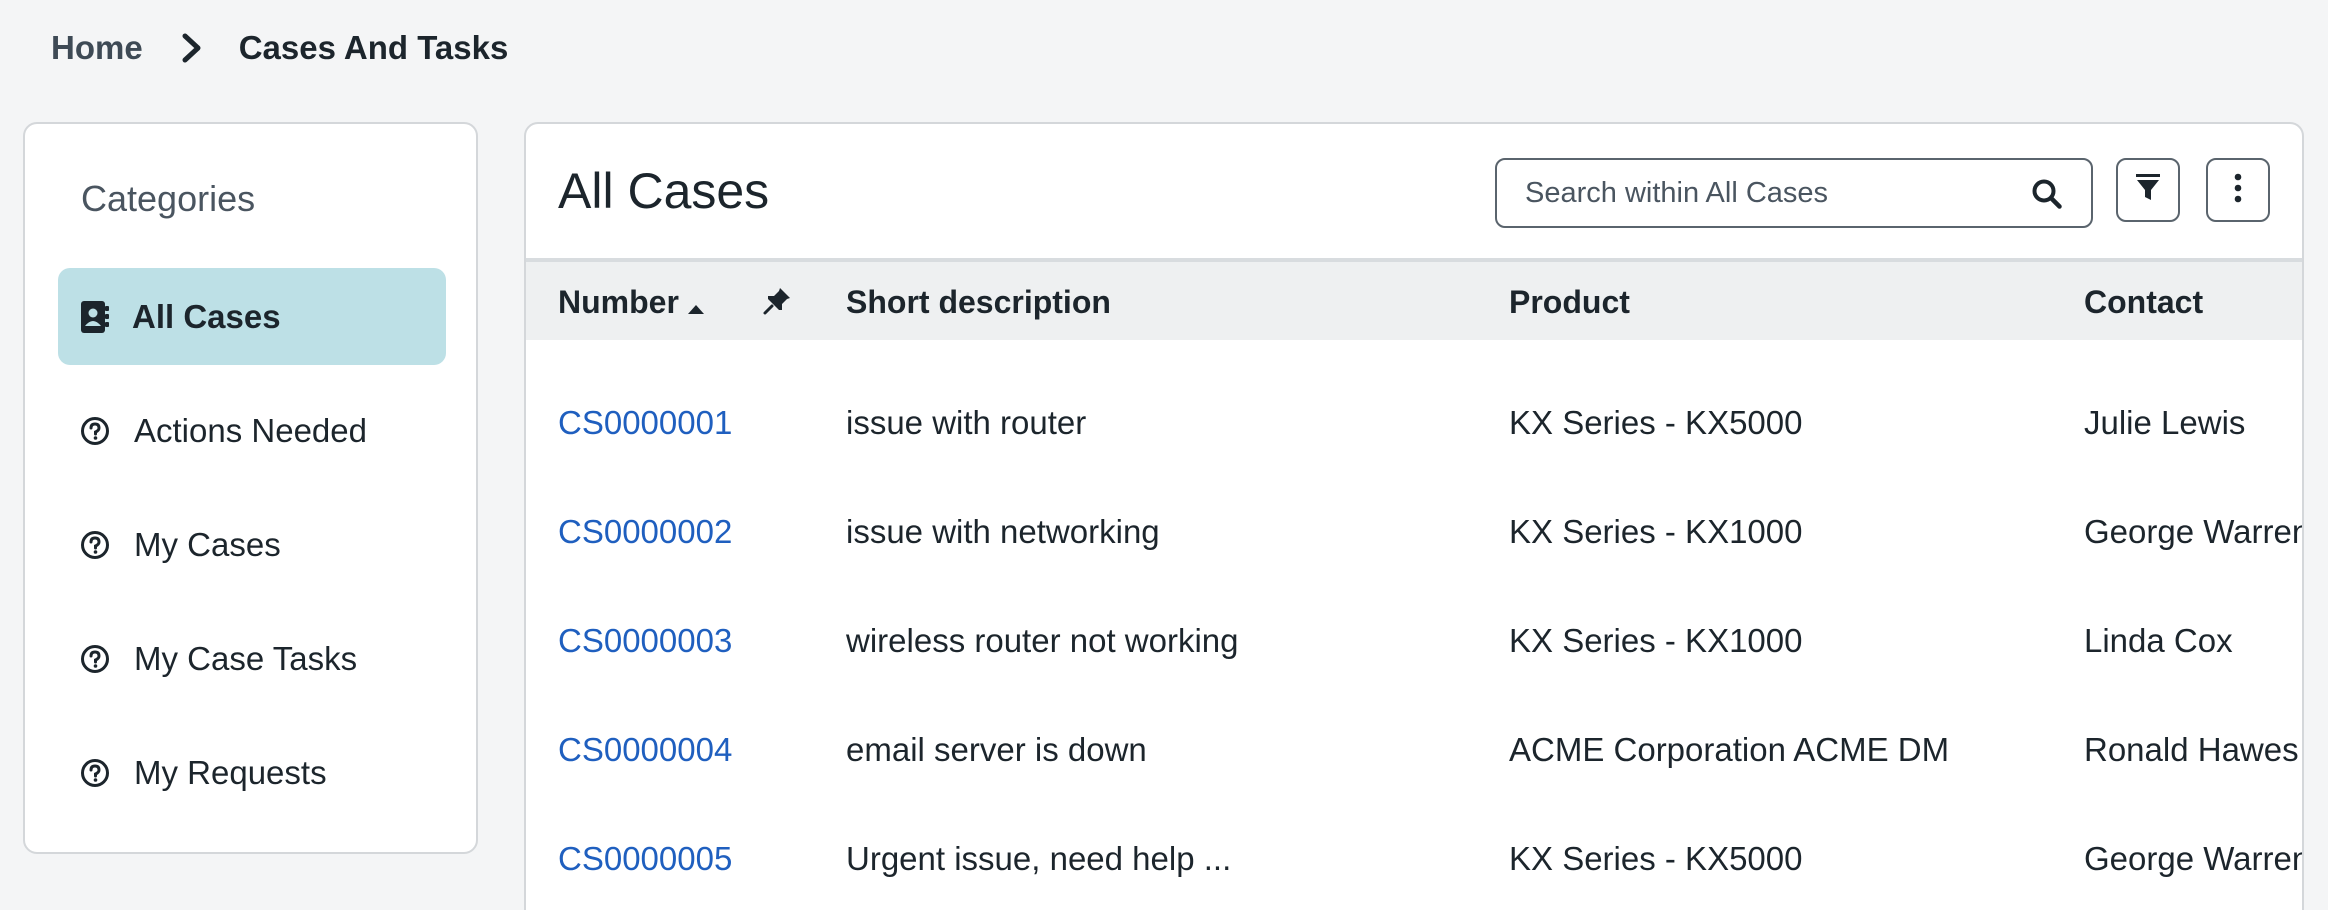  I want to click on product-cell: ACME Corporation ACME DM, so click(1729, 749).